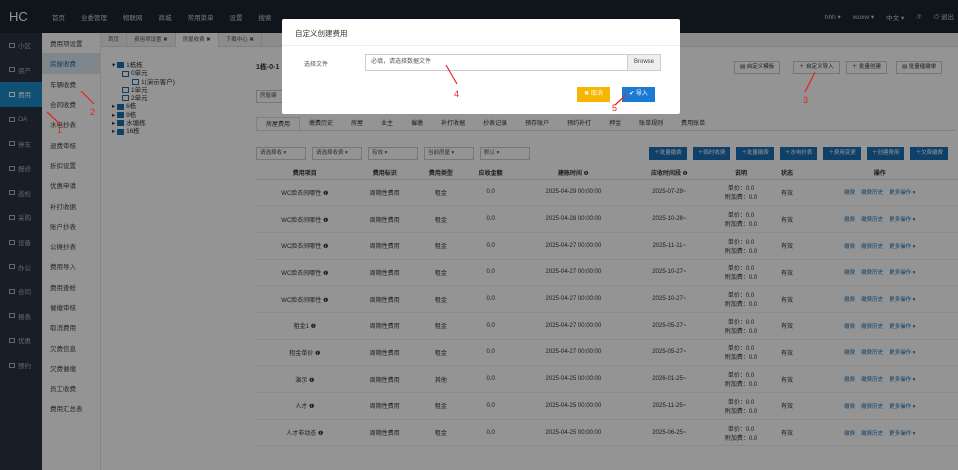 The width and height of the screenshot is (958, 470). Describe the element at coordinates (93, 112) in the screenshot. I see `annotation-2: 2` at that location.